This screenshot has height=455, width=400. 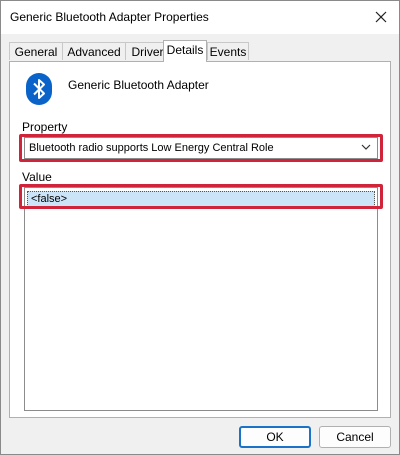 I want to click on value-label: Value, so click(x=37, y=177).